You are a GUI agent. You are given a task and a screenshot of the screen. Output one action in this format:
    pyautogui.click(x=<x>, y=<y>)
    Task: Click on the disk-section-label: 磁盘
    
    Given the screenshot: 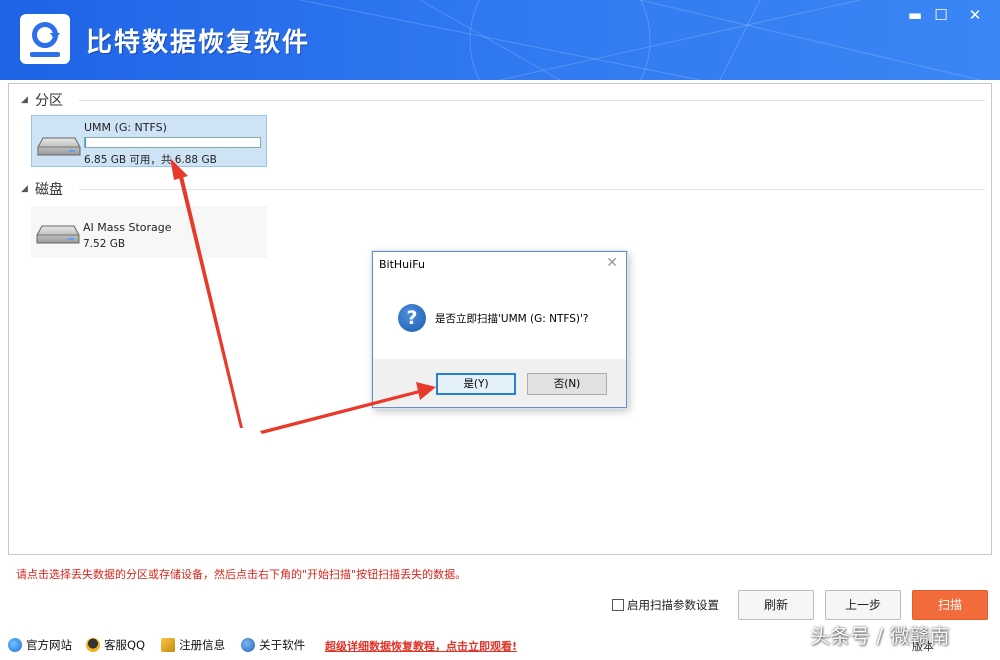 What is the action you would take?
    pyautogui.click(x=49, y=190)
    